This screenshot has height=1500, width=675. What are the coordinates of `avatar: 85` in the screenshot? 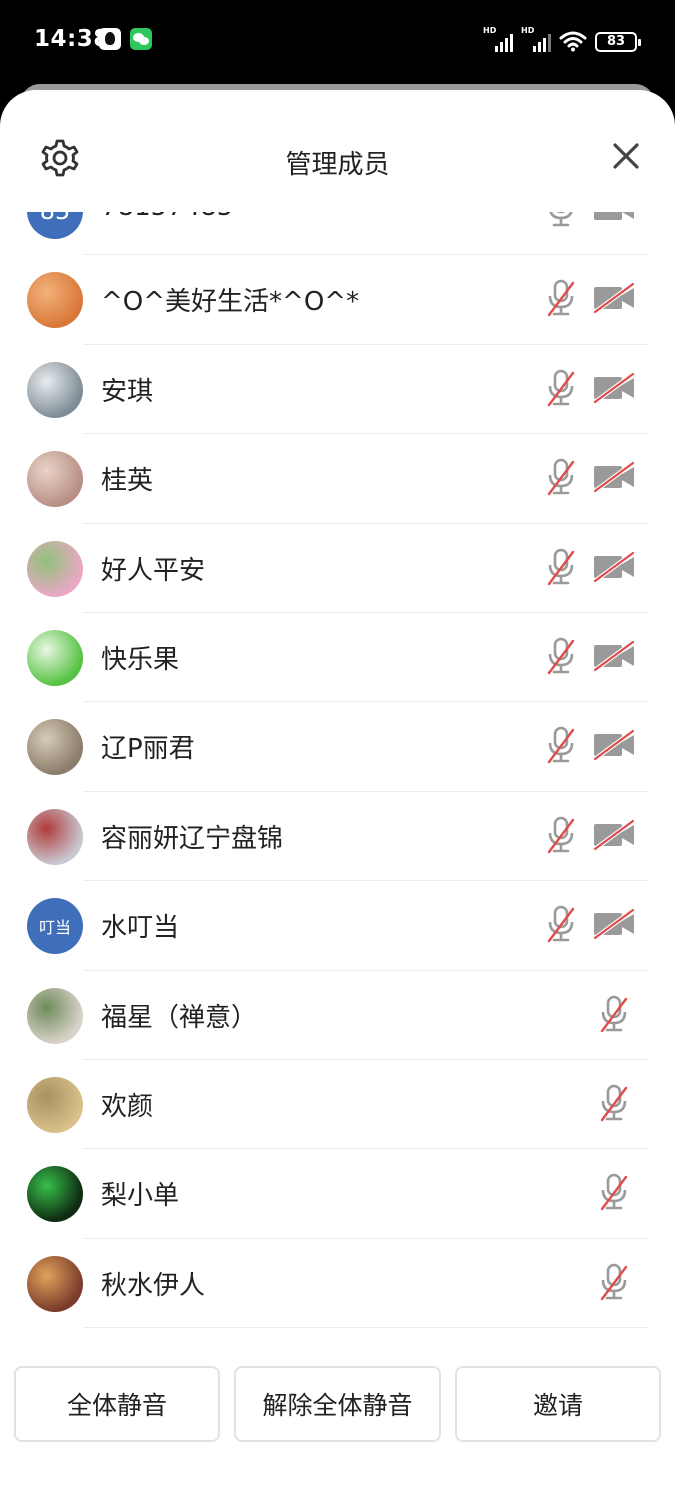 It's located at (55, 225).